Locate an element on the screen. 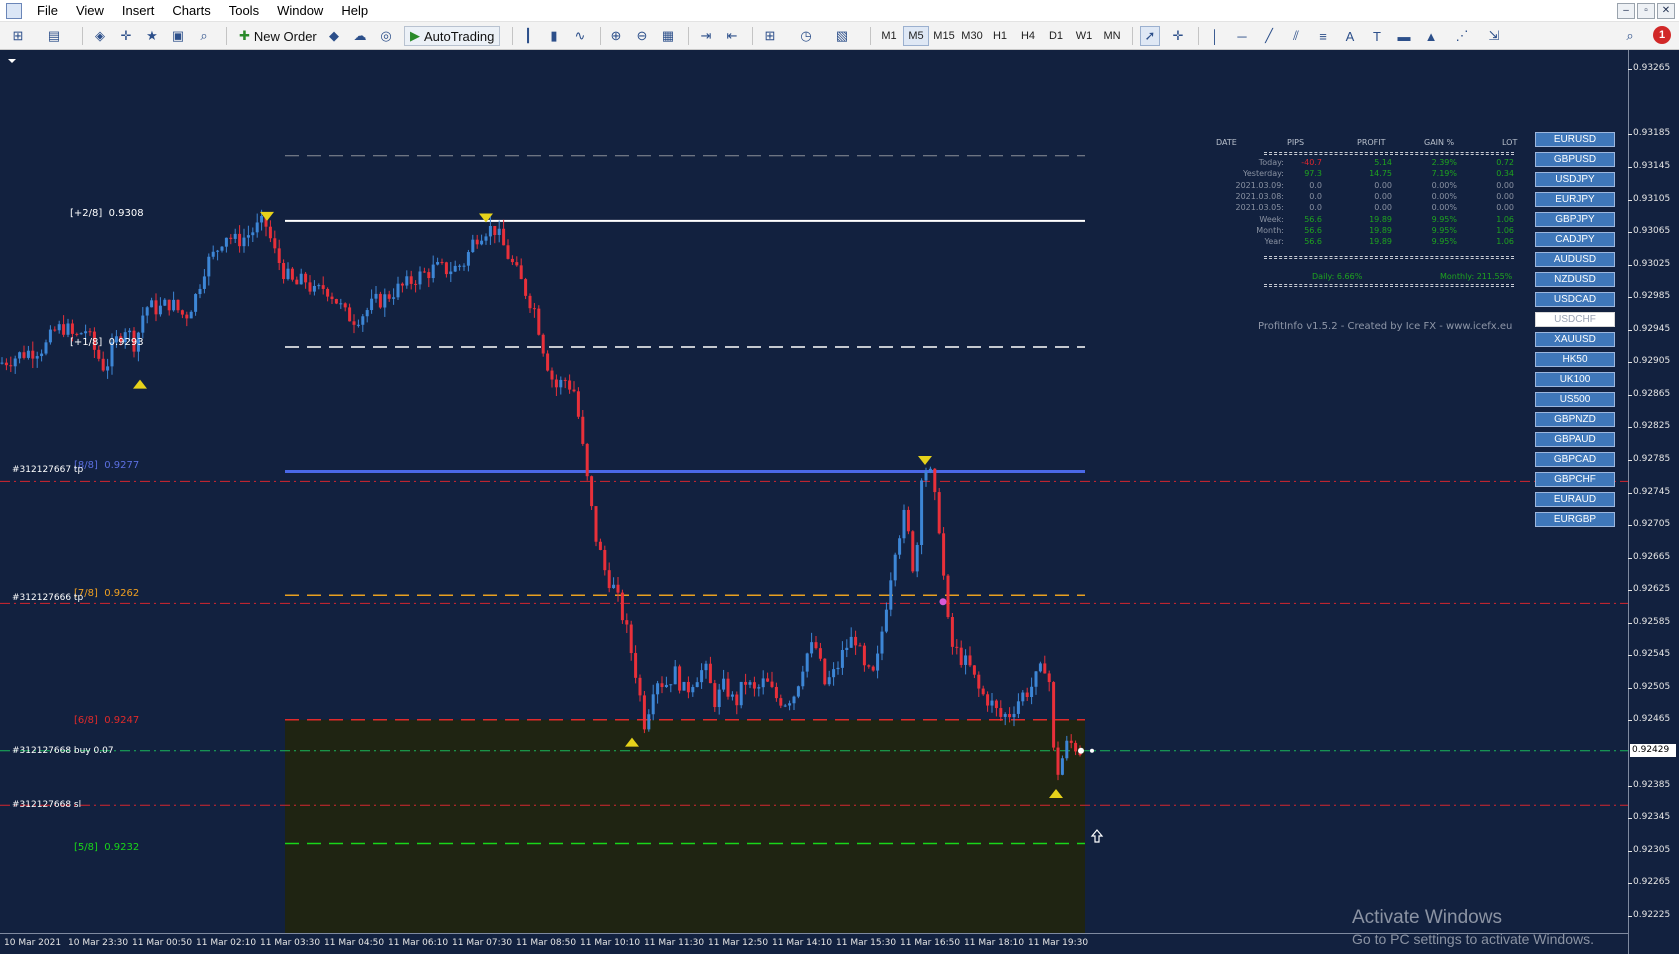  symbol-button-uk100: UK100 is located at coordinates (1575, 379).